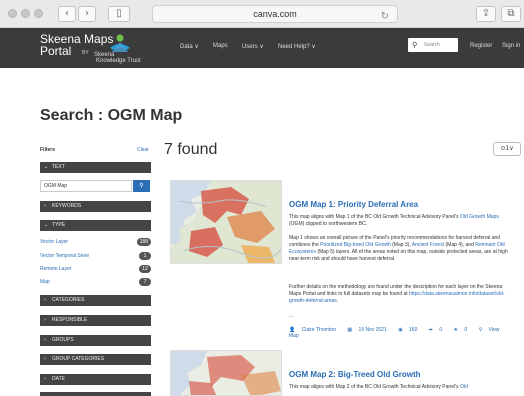 This screenshot has width=524, height=396. I want to click on back-button: ‹, so click(67, 14).